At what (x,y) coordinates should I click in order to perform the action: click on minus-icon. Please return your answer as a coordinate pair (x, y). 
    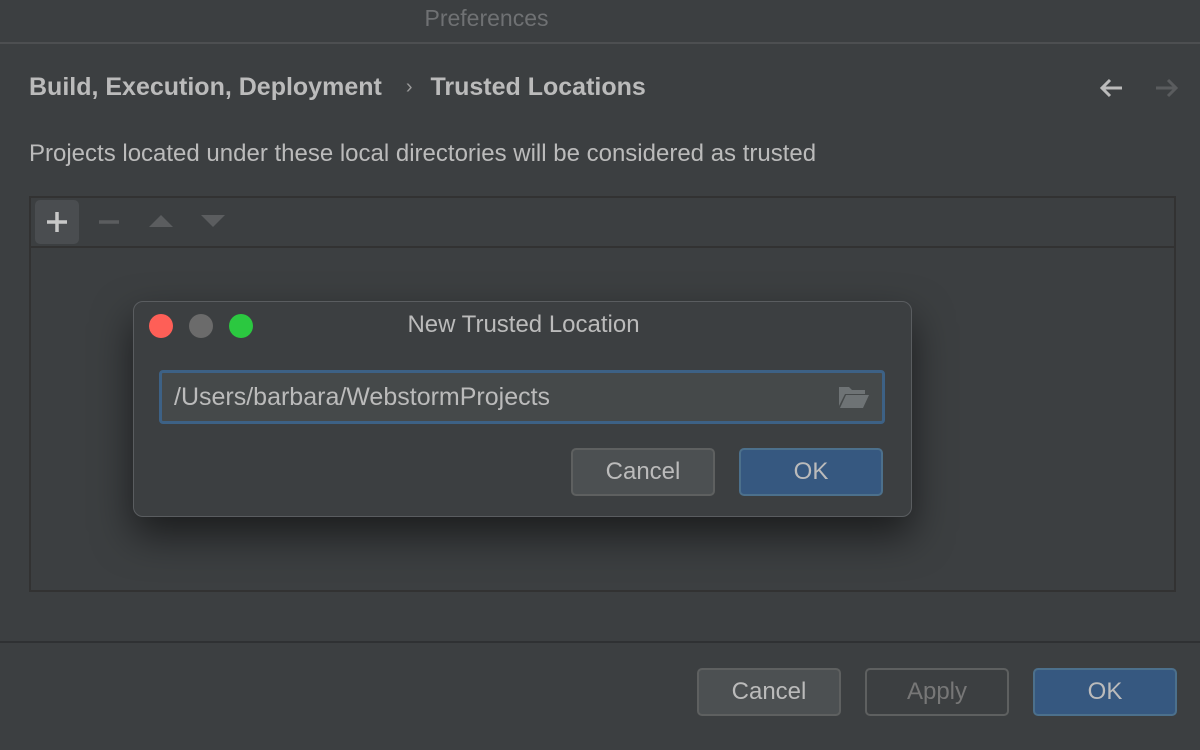
    Looking at the image, I should click on (109, 222).